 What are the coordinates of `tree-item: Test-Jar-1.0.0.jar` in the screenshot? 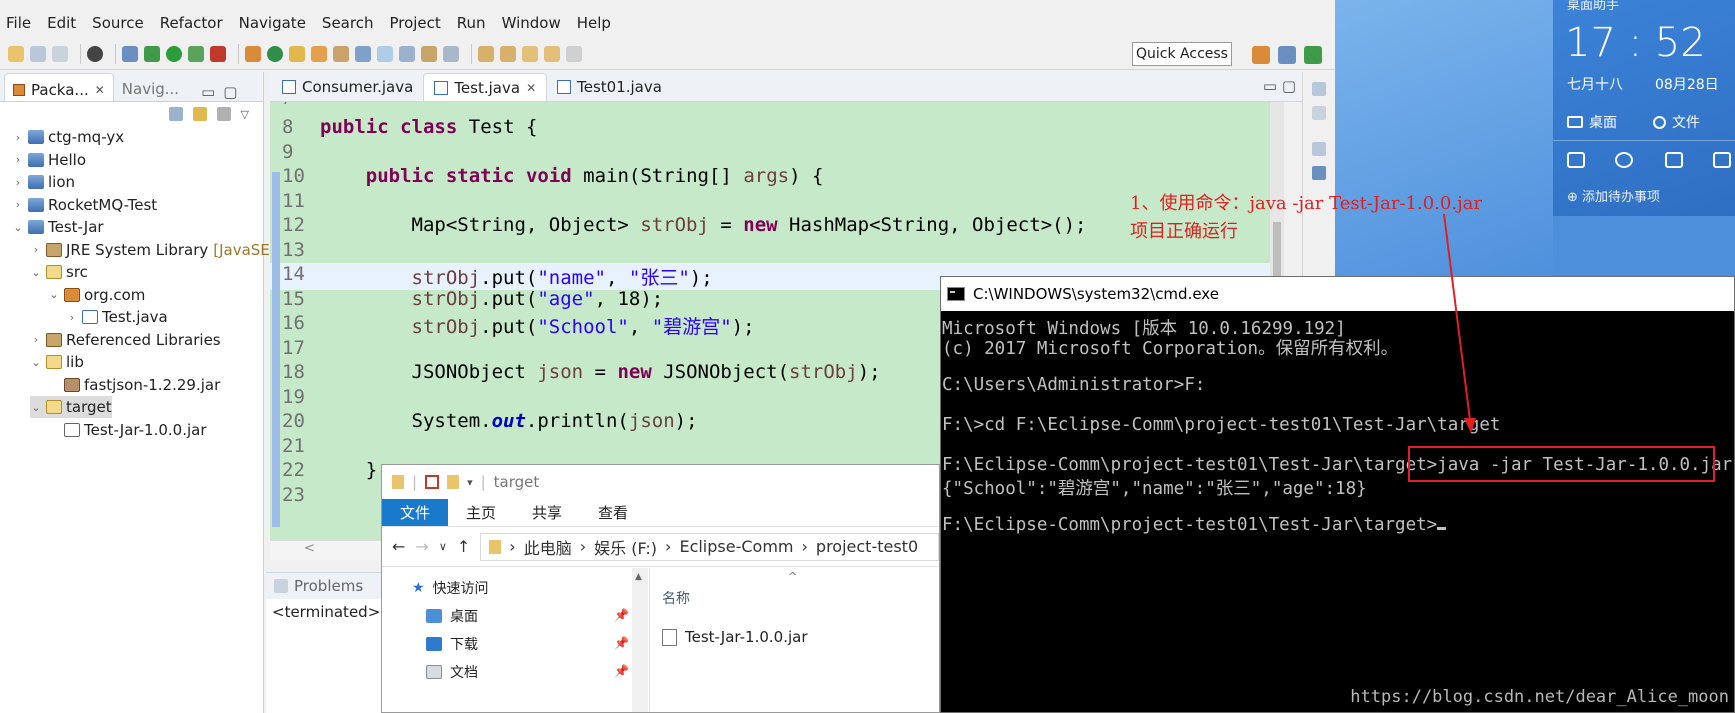 It's located at (127, 430).